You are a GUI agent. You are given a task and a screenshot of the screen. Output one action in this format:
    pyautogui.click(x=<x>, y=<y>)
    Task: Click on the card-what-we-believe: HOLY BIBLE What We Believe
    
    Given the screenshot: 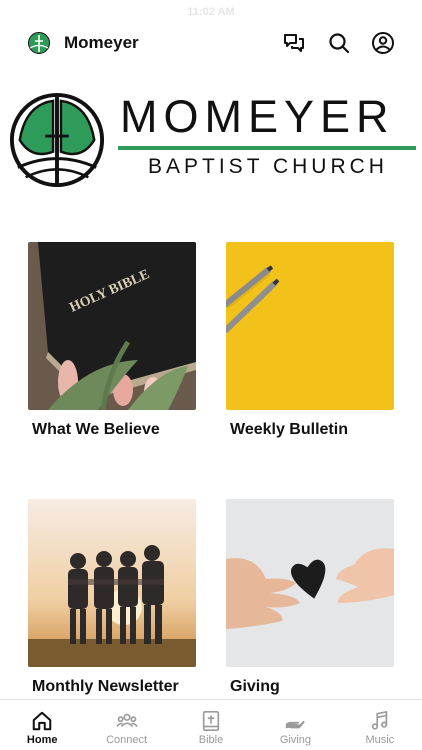 What is the action you would take?
    pyautogui.click(x=112, y=340)
    